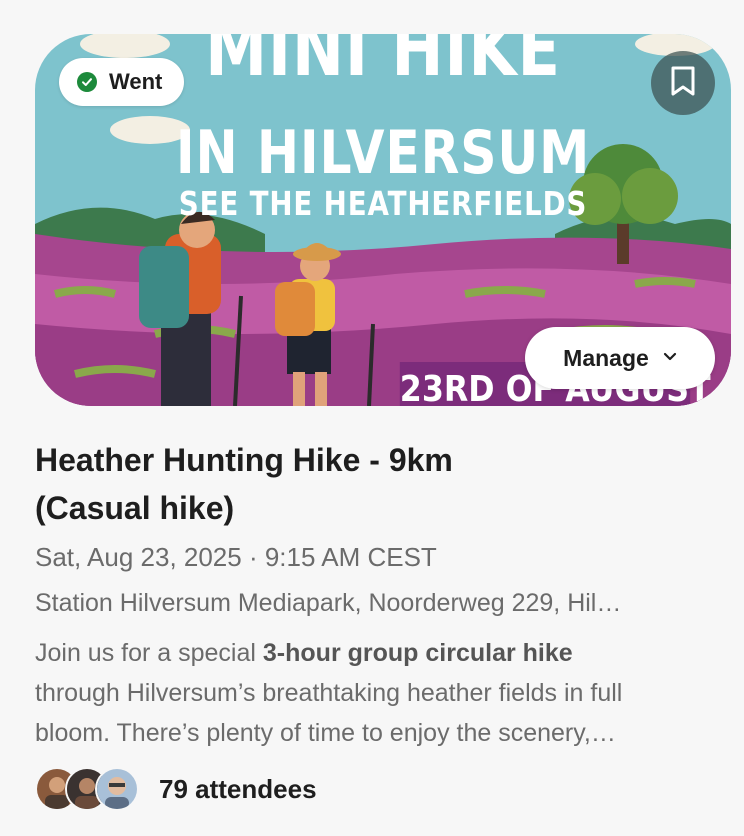 The image size is (744, 836). What do you see at coordinates (383, 203) in the screenshot?
I see `poster-tagline: SEE THE HEATHERFIELDS` at bounding box center [383, 203].